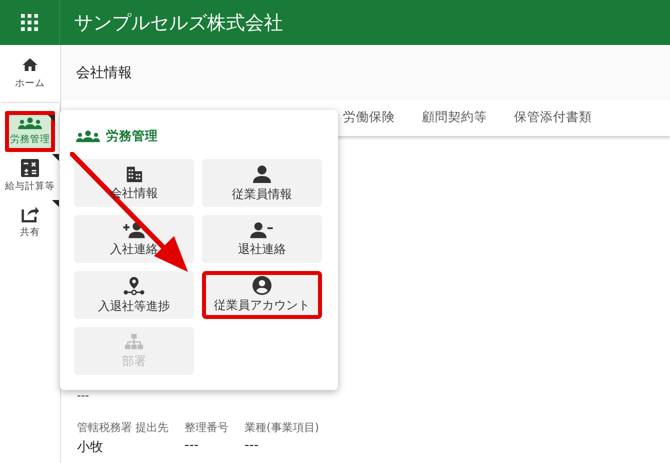 Image resolution: width=670 pixels, height=463 pixels. What do you see at coordinates (30, 65) in the screenshot?
I see `home-icon` at bounding box center [30, 65].